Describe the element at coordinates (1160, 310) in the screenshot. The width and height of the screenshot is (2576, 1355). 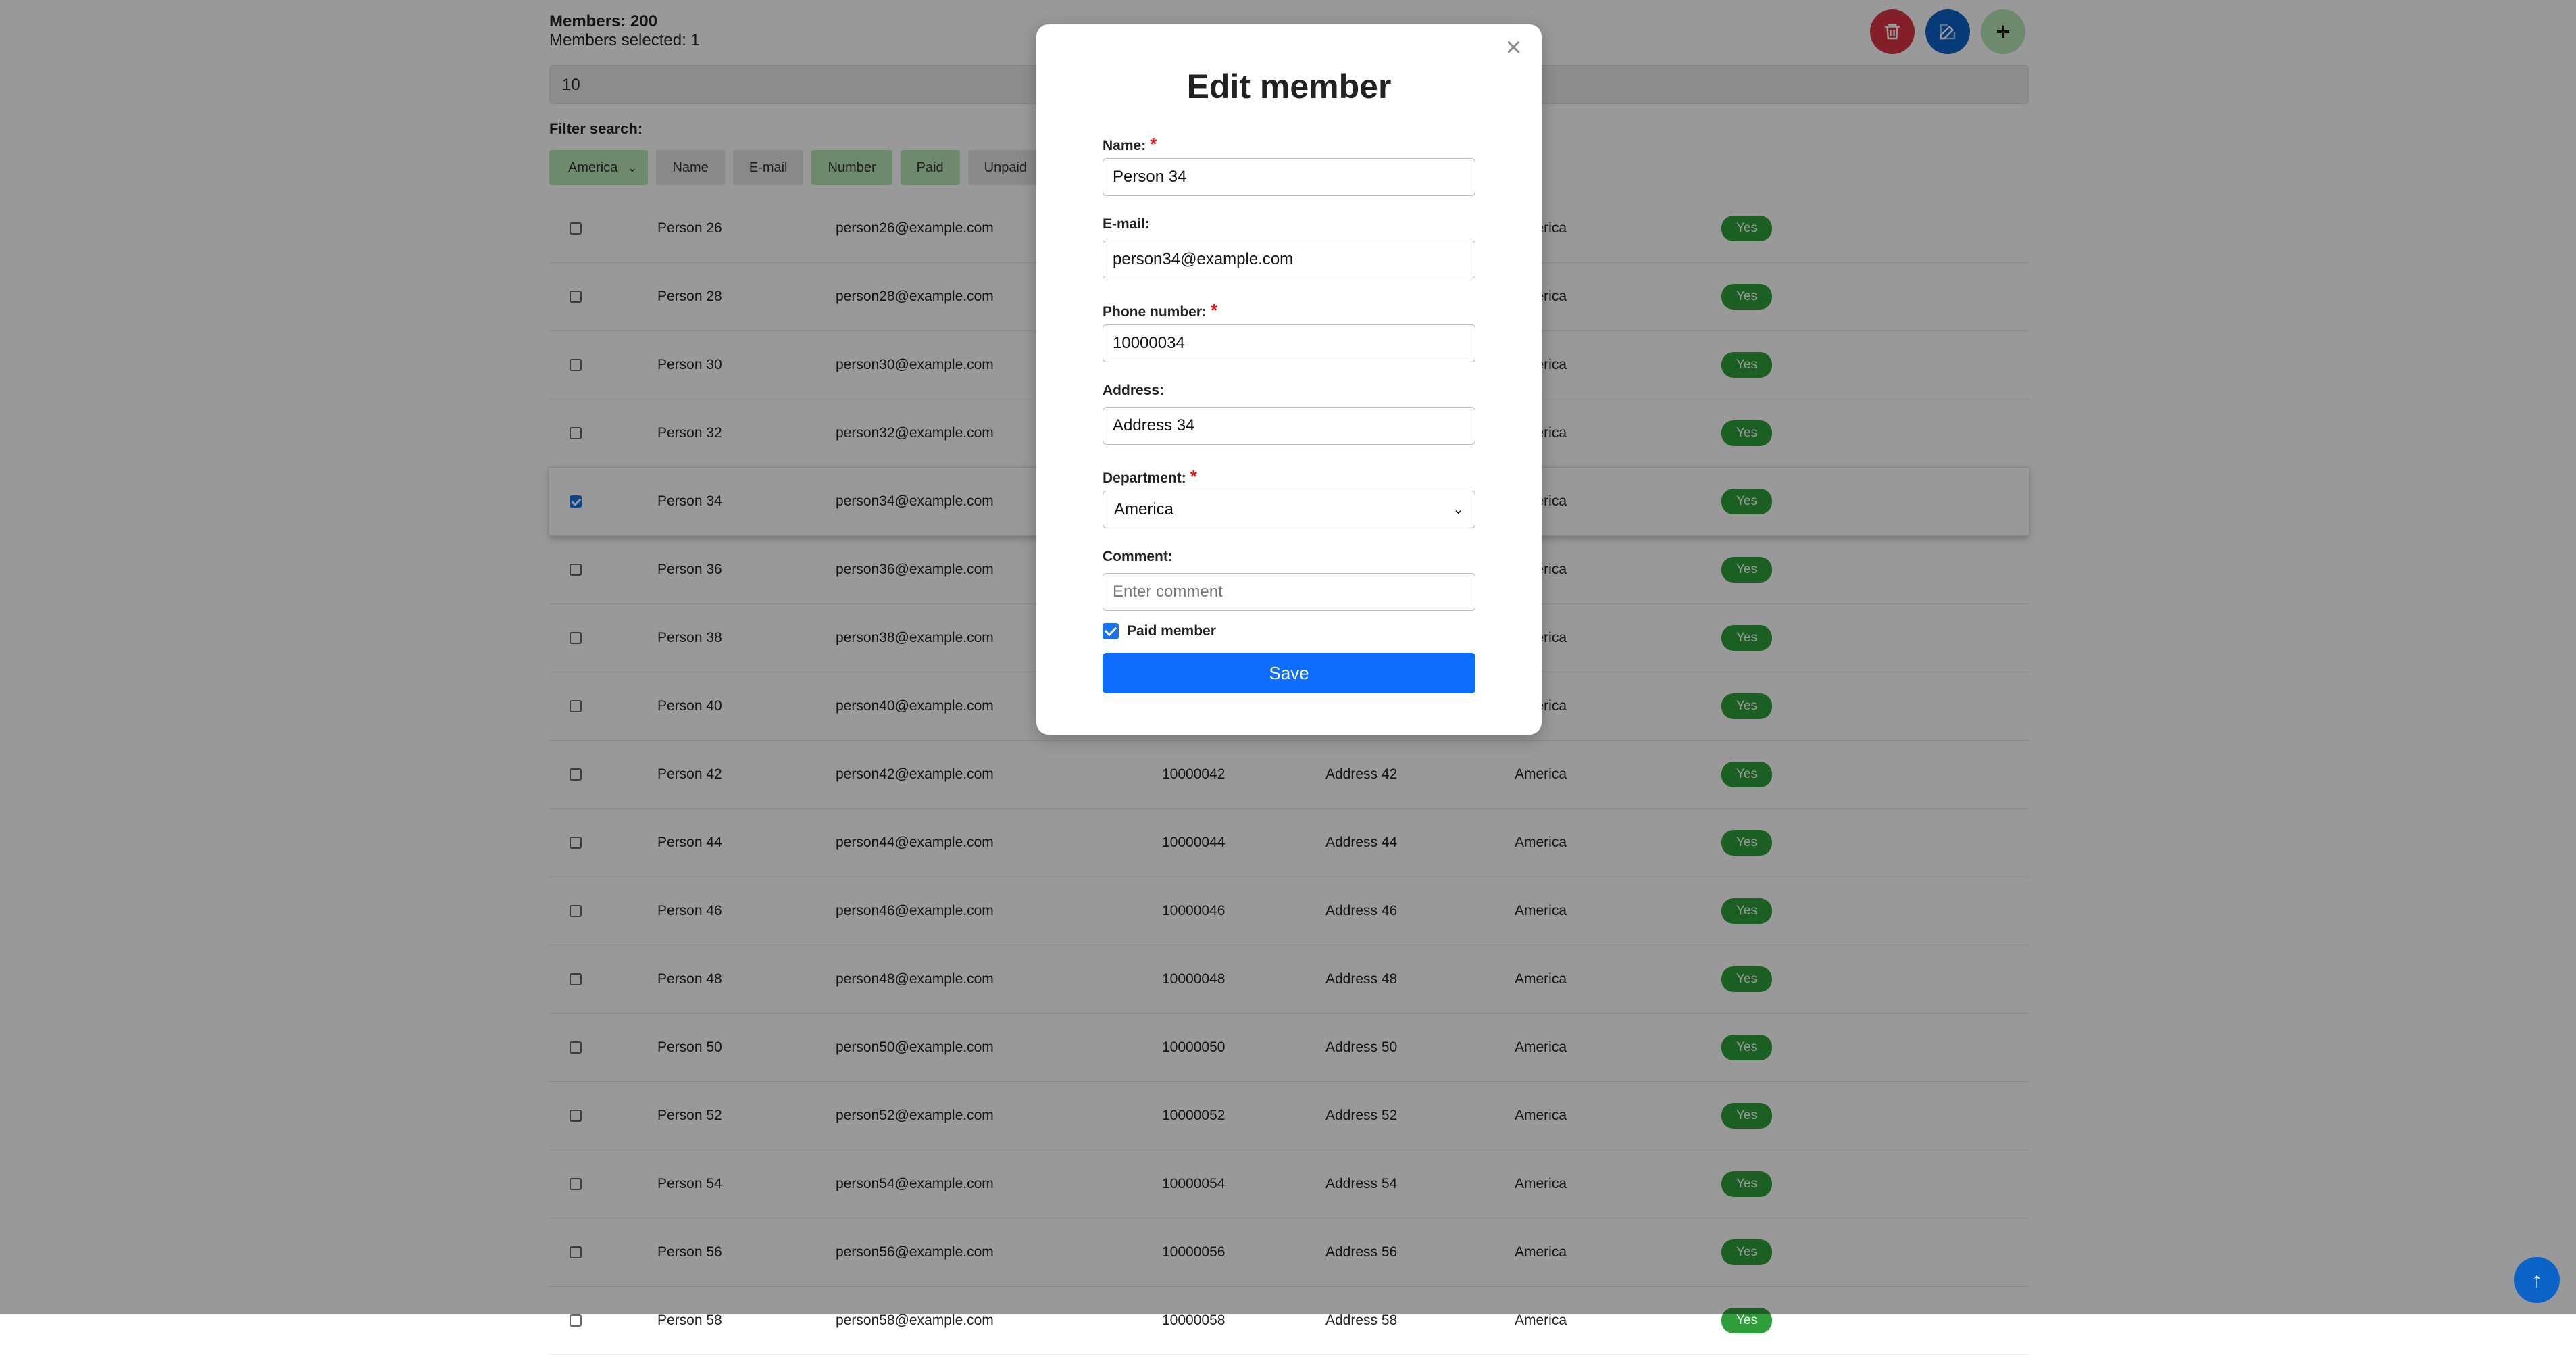
I see `phone-label: Phone number: *` at that location.